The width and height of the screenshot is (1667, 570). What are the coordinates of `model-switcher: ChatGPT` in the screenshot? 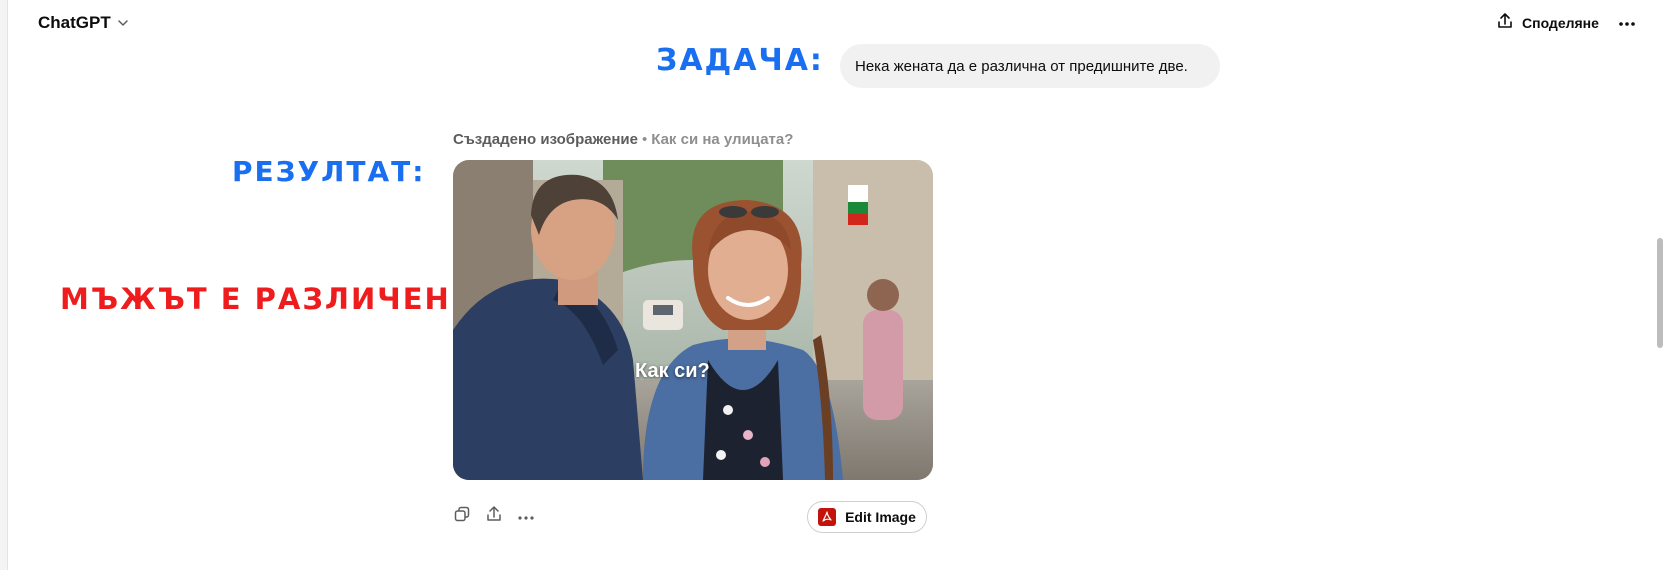 It's located at (83, 23).